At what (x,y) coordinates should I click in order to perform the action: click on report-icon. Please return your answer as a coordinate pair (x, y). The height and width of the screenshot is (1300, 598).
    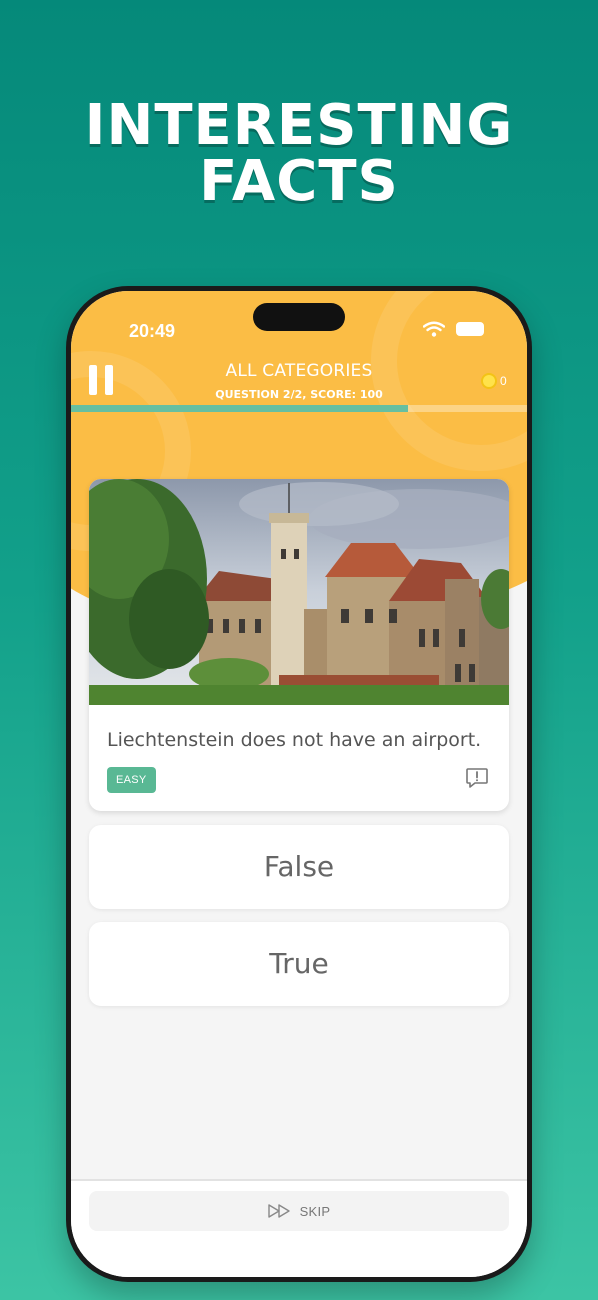
    Looking at the image, I should click on (477, 778).